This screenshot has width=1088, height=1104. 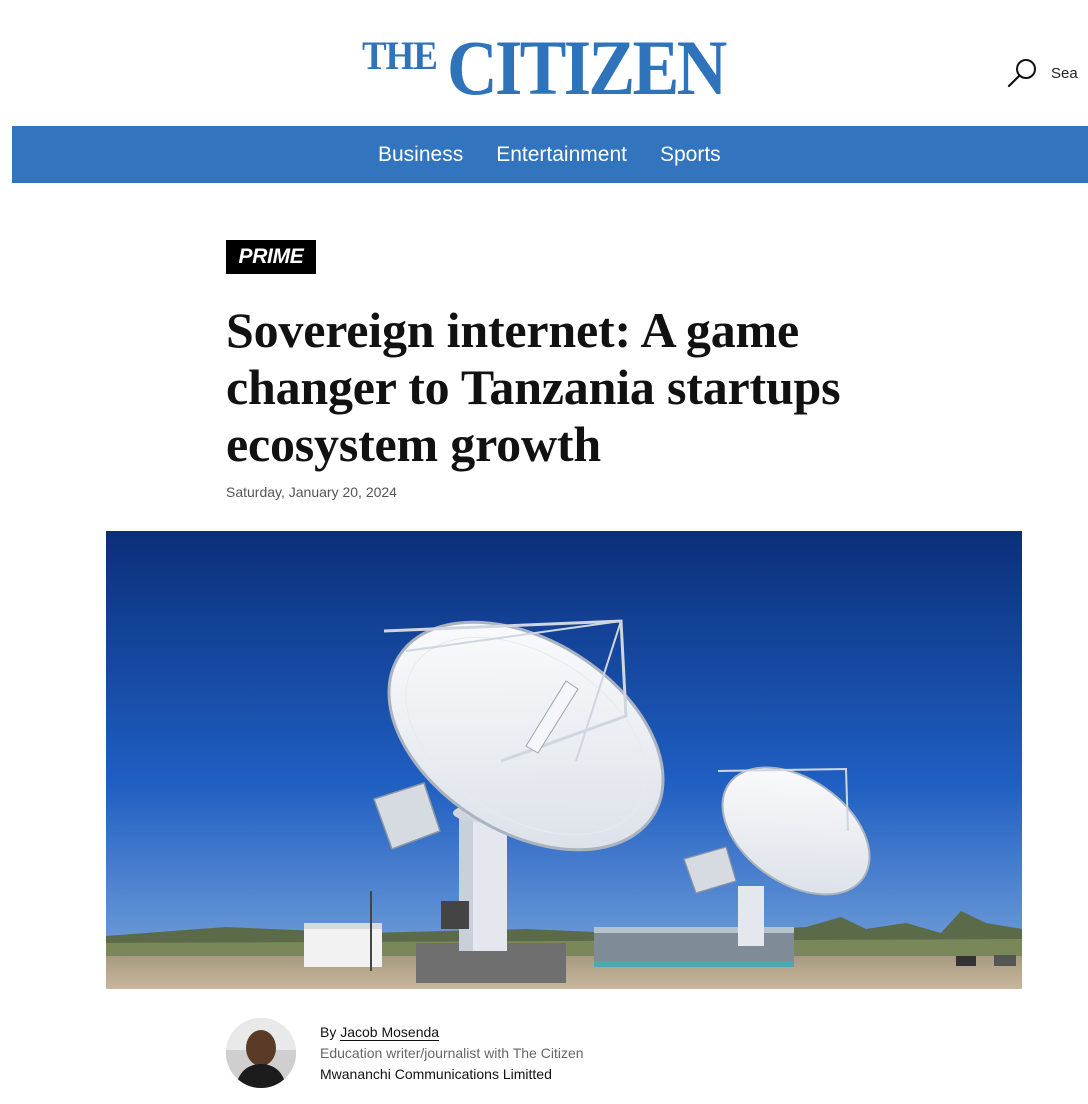 What do you see at coordinates (587, 67) in the screenshot?
I see `logo-citizen-text: CITIZEN` at bounding box center [587, 67].